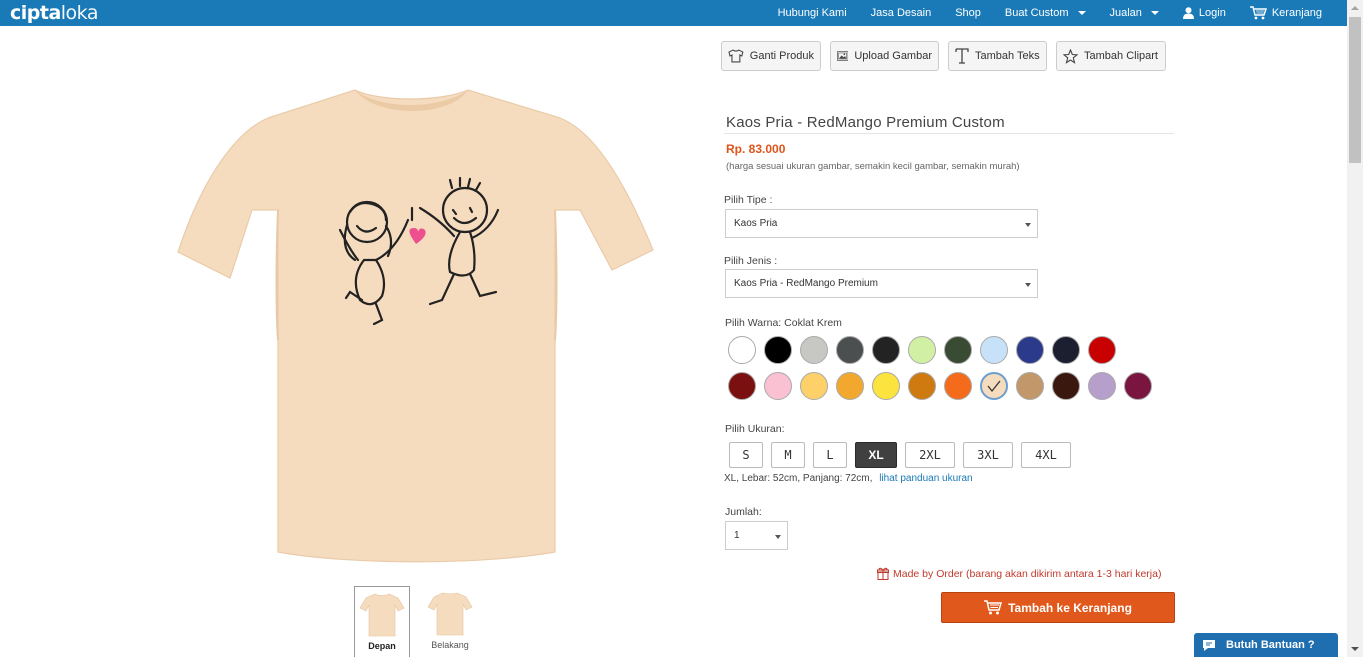  What do you see at coordinates (450, 645) in the screenshot?
I see `thumb-back-label: Belakang` at bounding box center [450, 645].